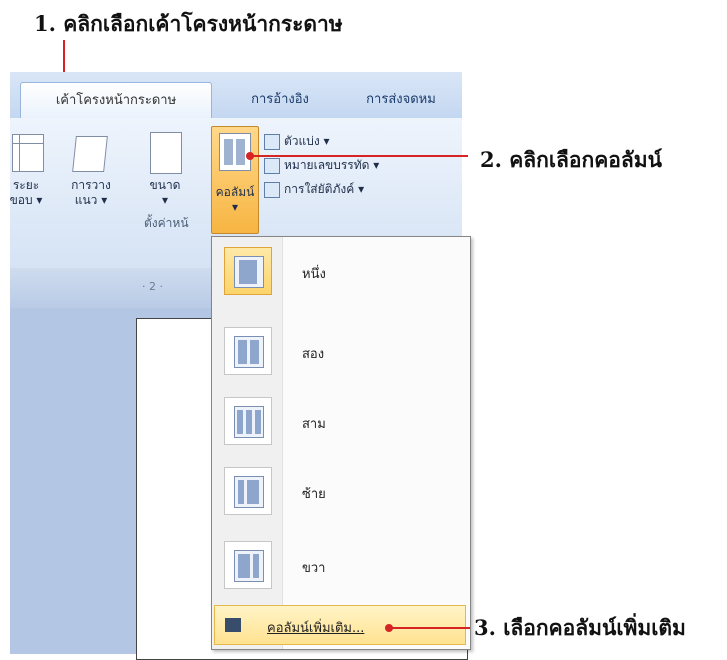 Image resolution: width=727 pixels, height=660 pixels. What do you see at coordinates (272, 189) in the screenshot?
I see `hyphenation-icon` at bounding box center [272, 189].